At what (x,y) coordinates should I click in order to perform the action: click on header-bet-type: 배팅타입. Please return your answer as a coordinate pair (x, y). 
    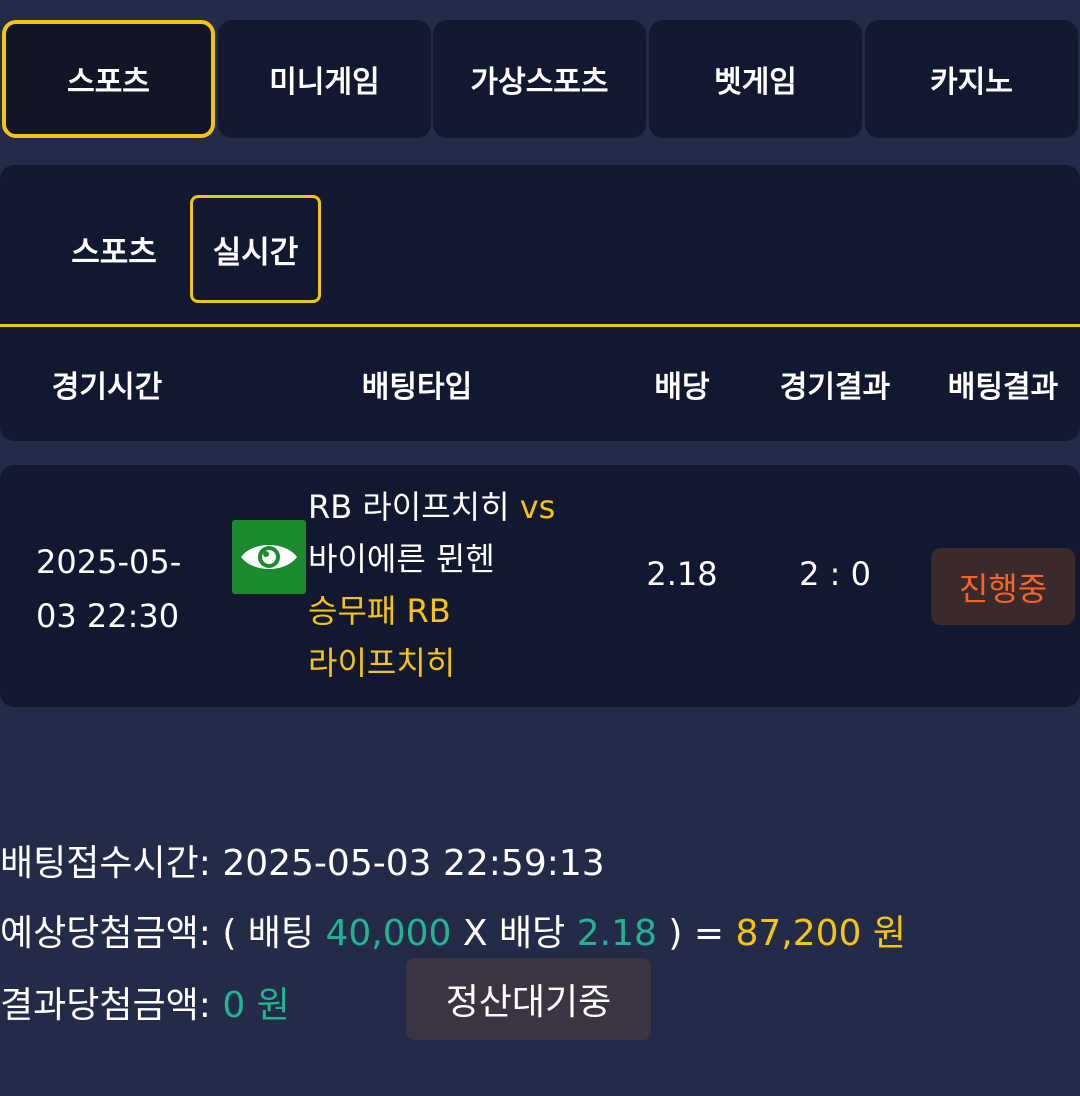
    Looking at the image, I should click on (417, 387).